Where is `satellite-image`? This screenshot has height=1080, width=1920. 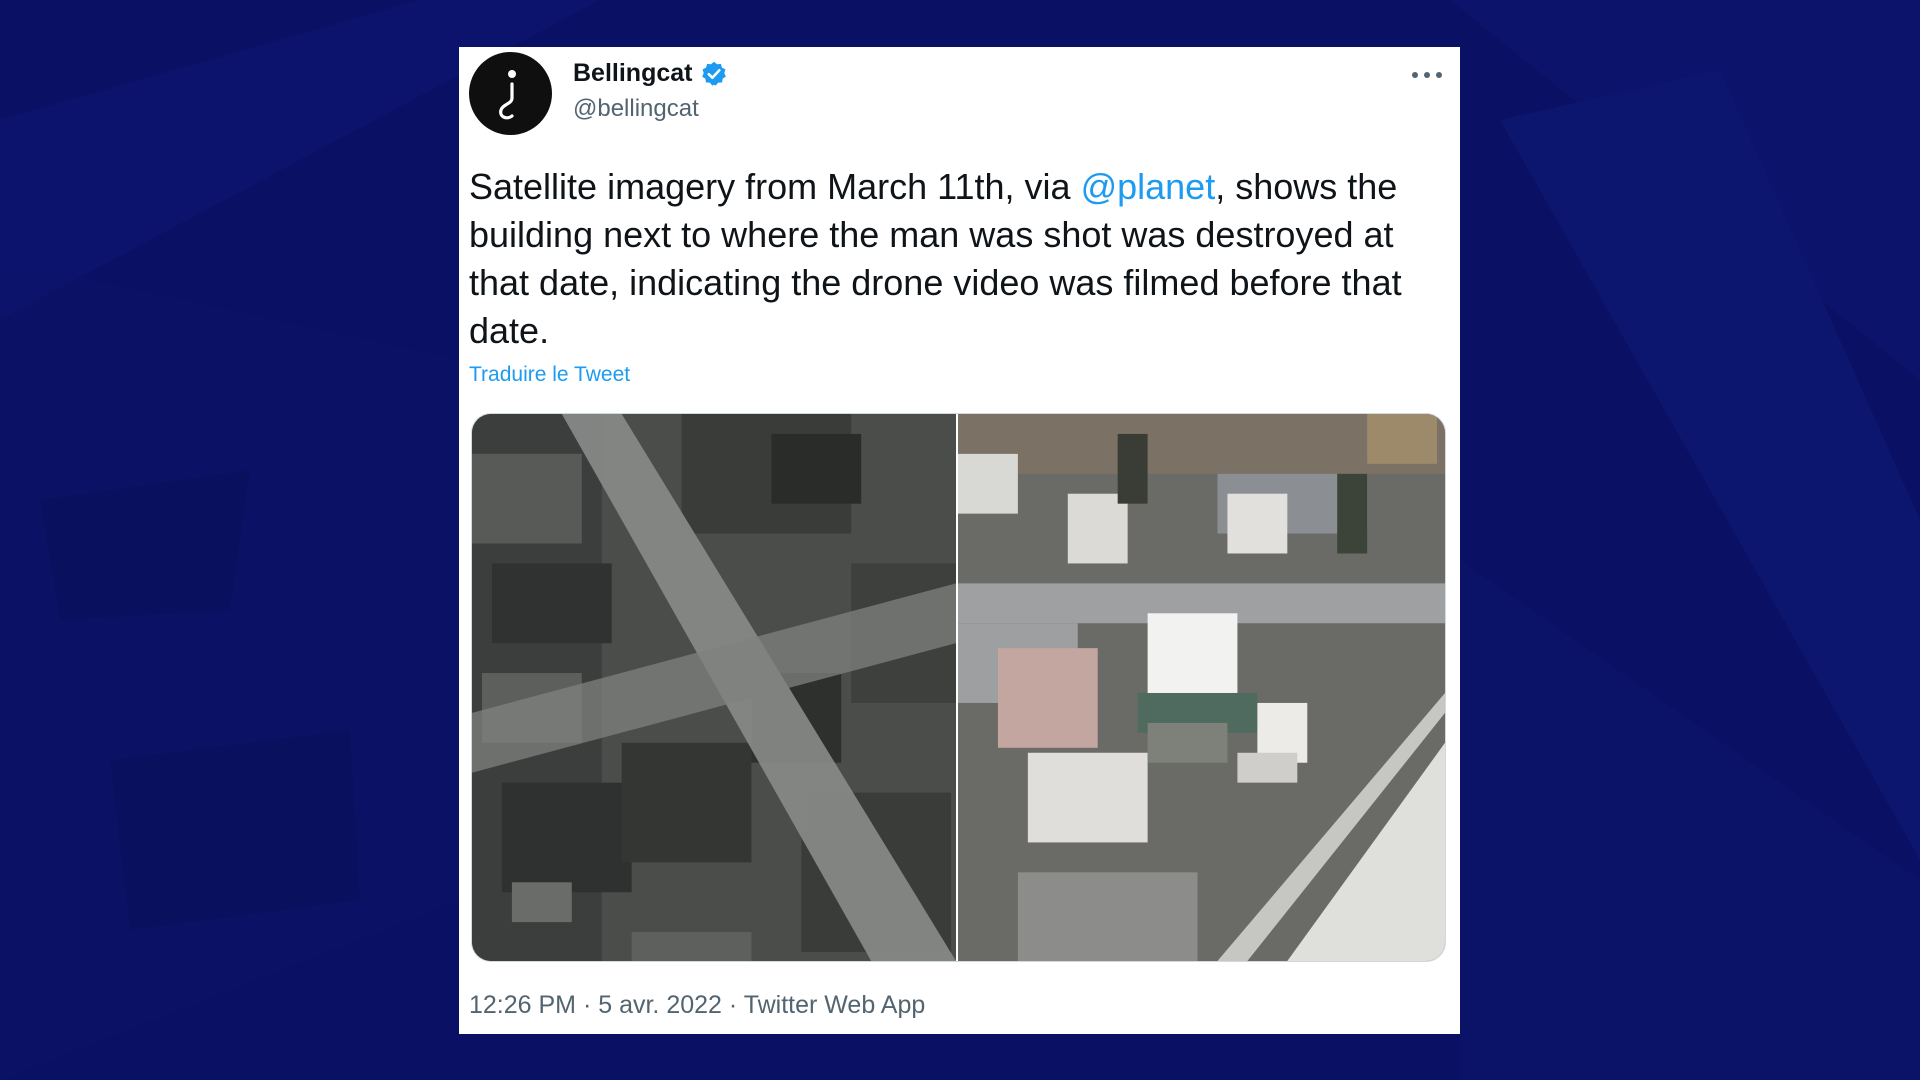 satellite-image is located at coordinates (714, 687).